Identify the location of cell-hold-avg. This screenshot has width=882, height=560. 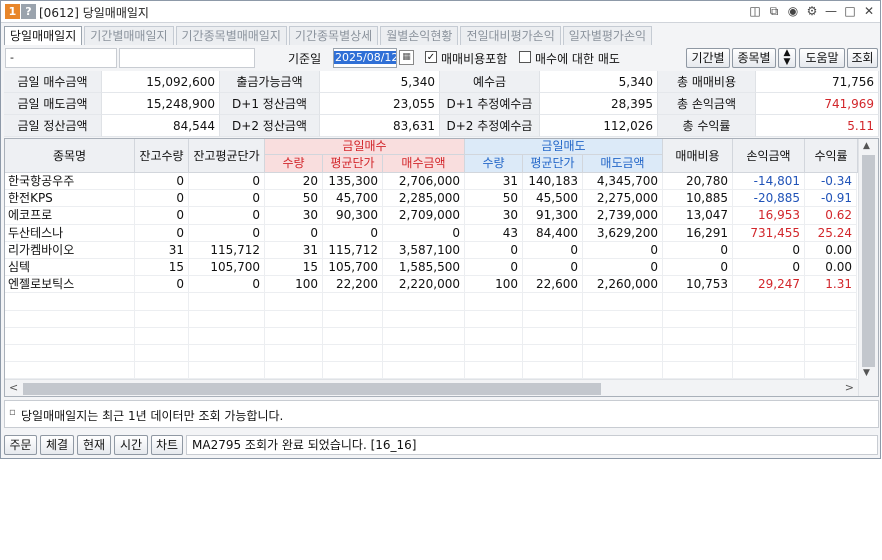
(227, 336).